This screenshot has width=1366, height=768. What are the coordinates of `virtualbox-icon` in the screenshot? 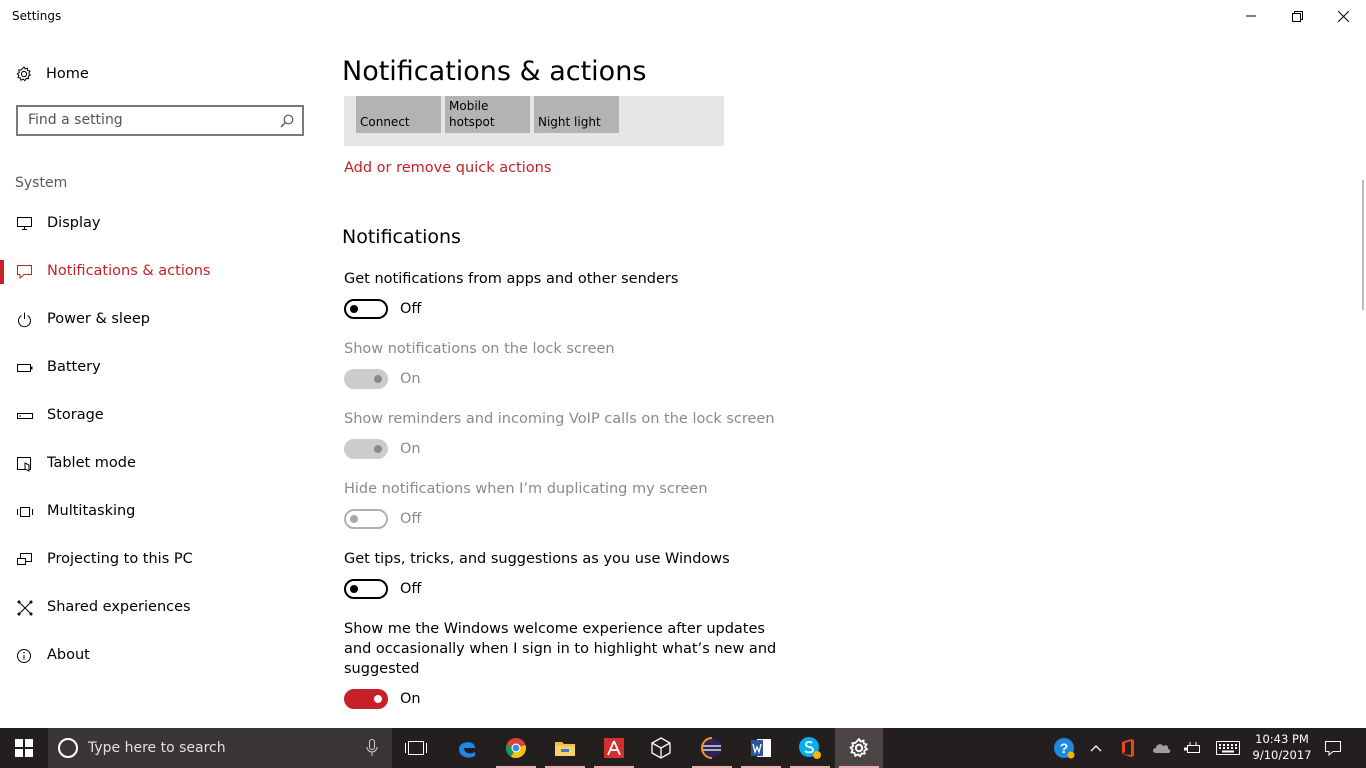 It's located at (661, 748).